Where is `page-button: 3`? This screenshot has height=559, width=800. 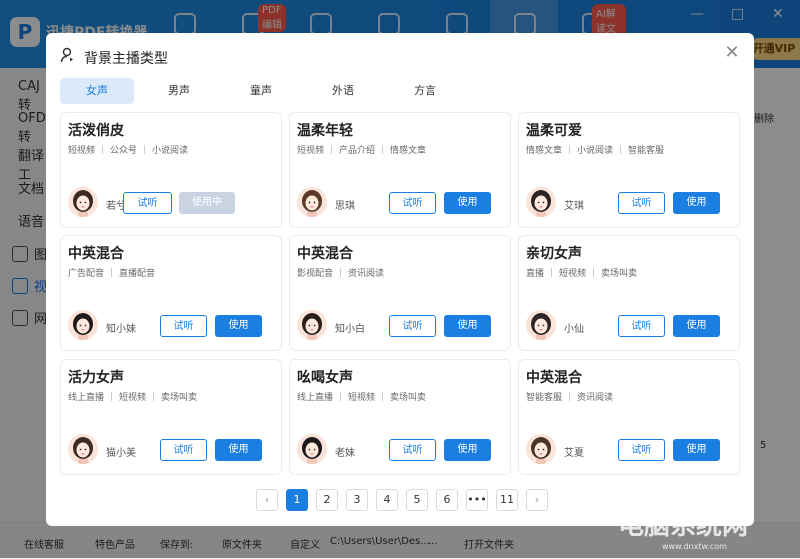 page-button: 3 is located at coordinates (357, 500).